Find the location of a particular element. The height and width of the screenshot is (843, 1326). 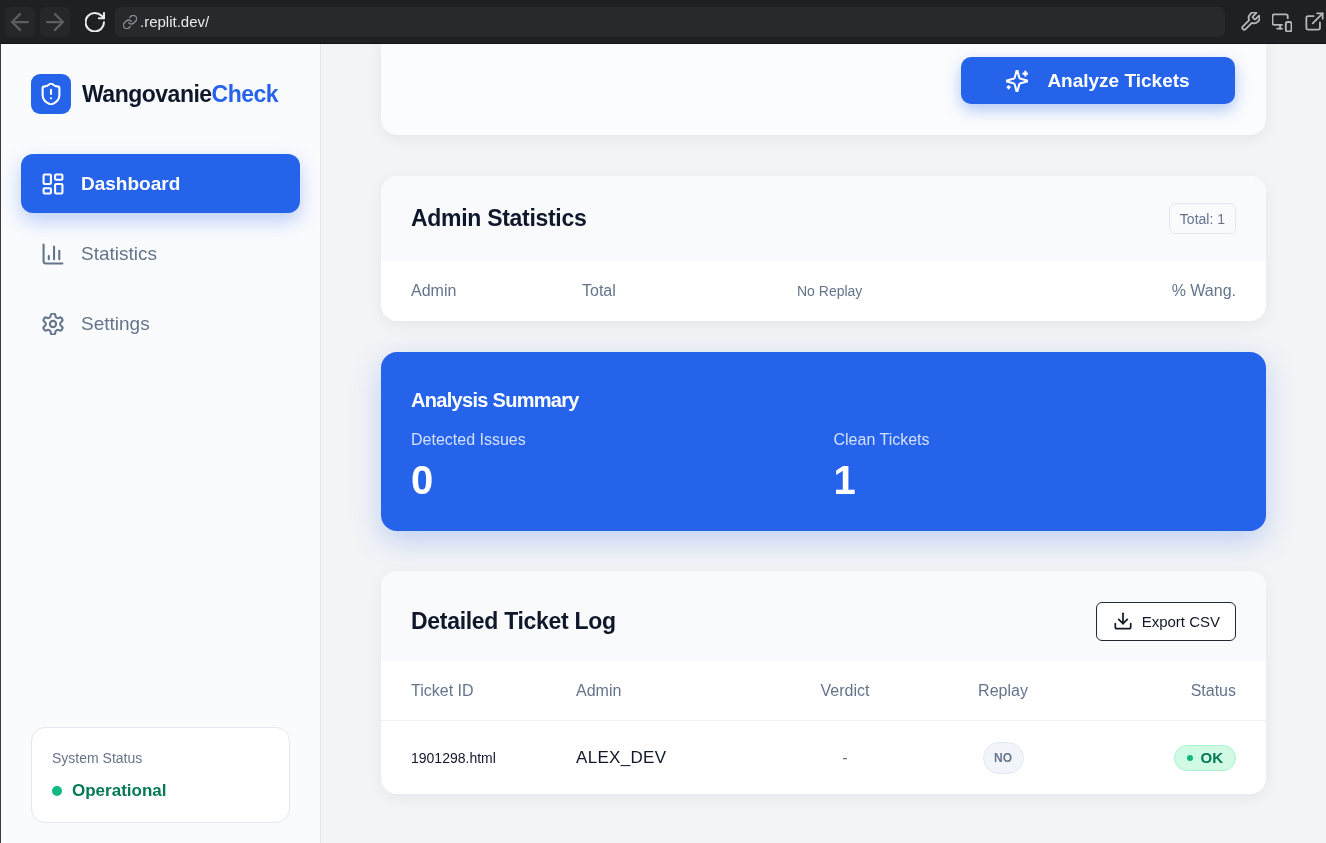

external-link-icon is located at coordinates (1314, 21).